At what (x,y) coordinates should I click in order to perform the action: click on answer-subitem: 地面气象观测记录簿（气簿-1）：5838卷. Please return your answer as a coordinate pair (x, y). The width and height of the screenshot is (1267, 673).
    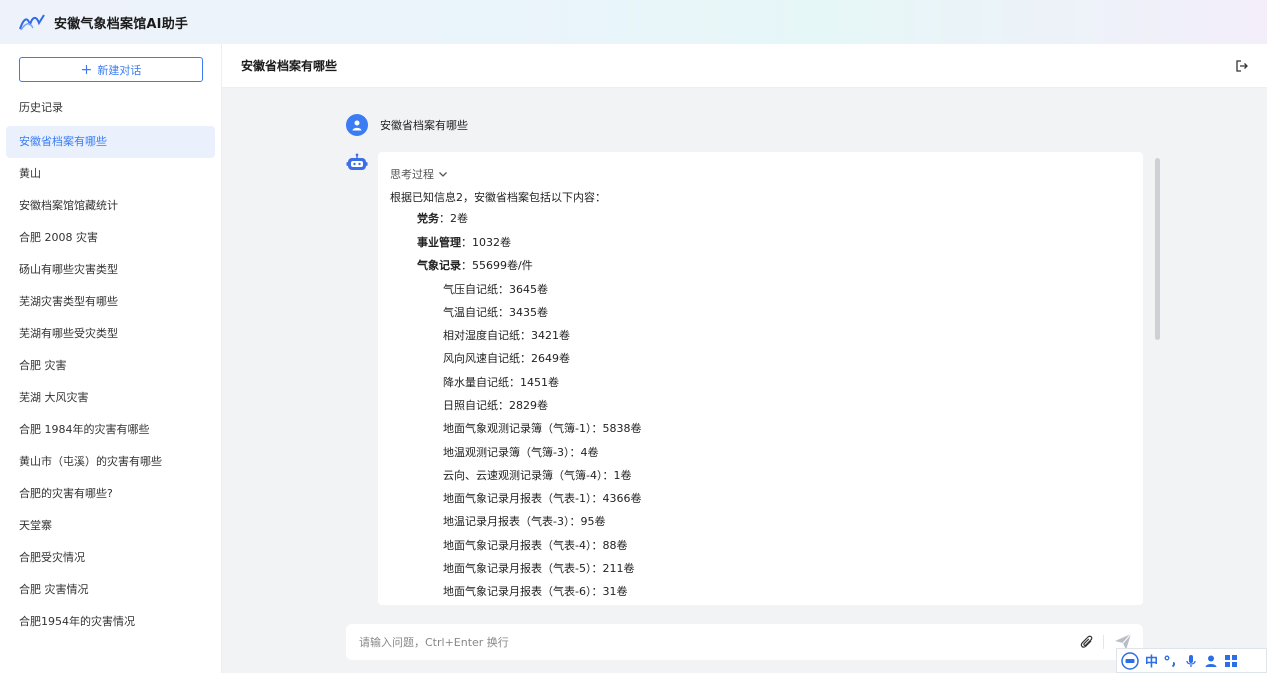
    Looking at the image, I should click on (542, 429).